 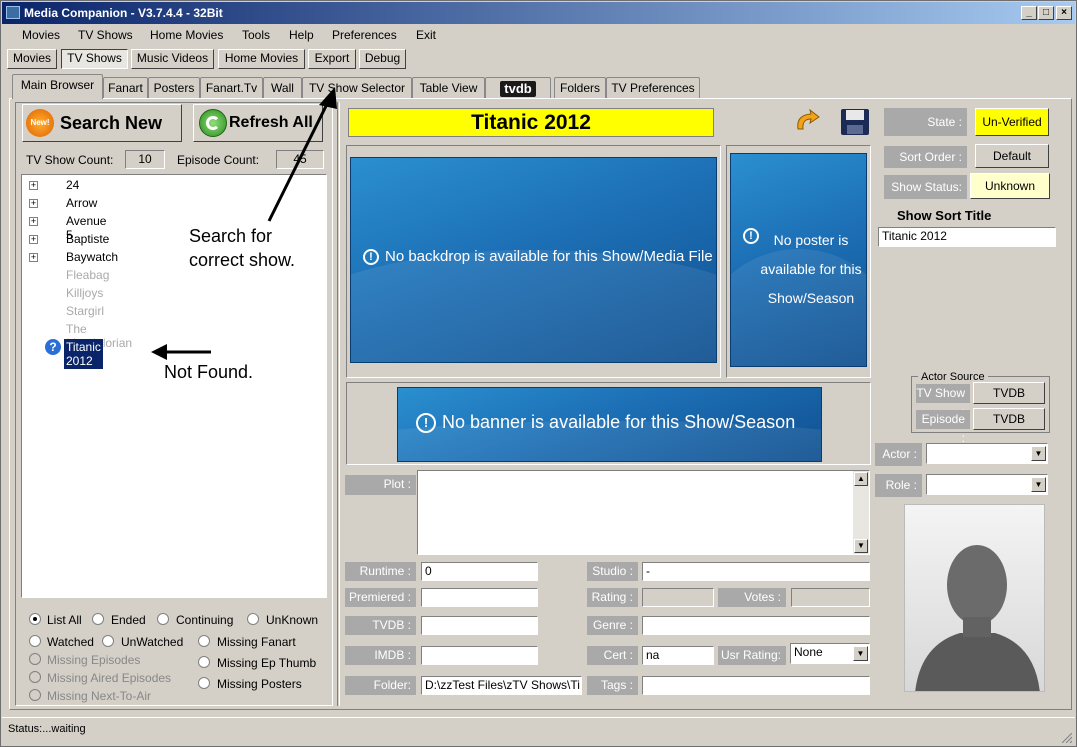 I want to click on premiered-field, so click(x=479, y=597).